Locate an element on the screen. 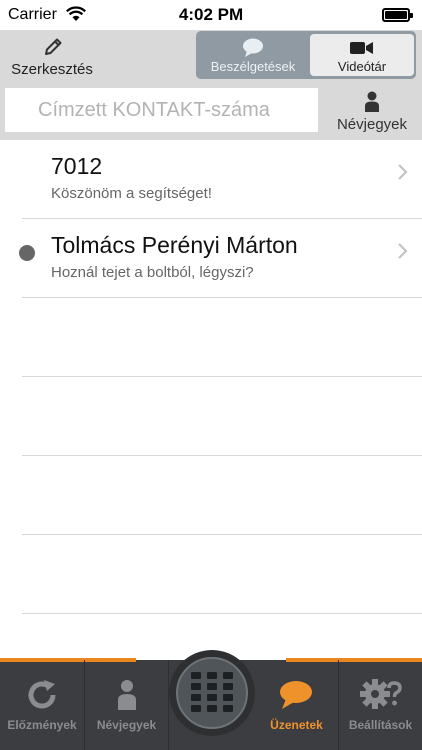  segment-video-library: Videótár is located at coordinates (362, 55).